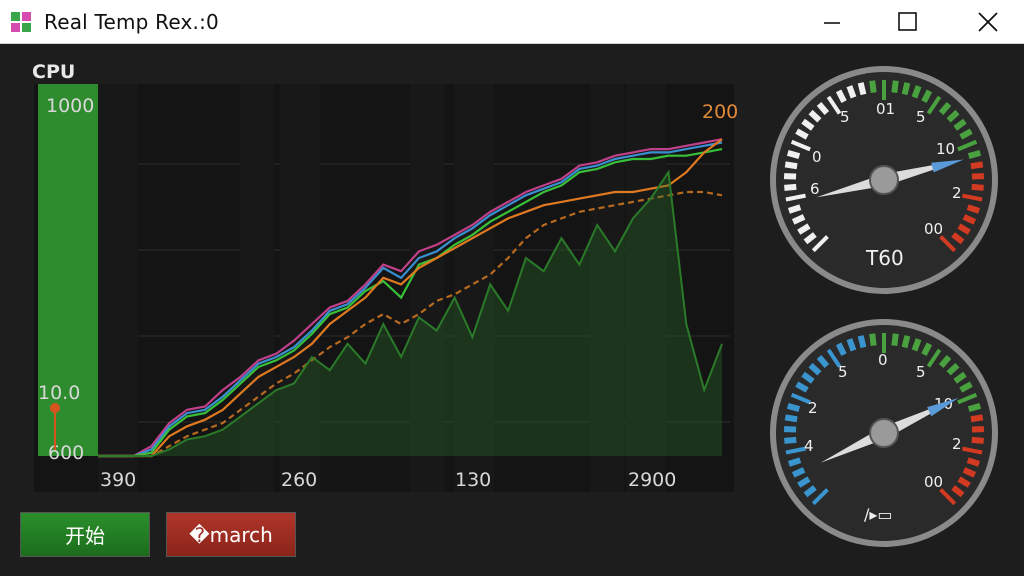  I want to click on gauge-top-tick-2: 5, so click(845, 117).